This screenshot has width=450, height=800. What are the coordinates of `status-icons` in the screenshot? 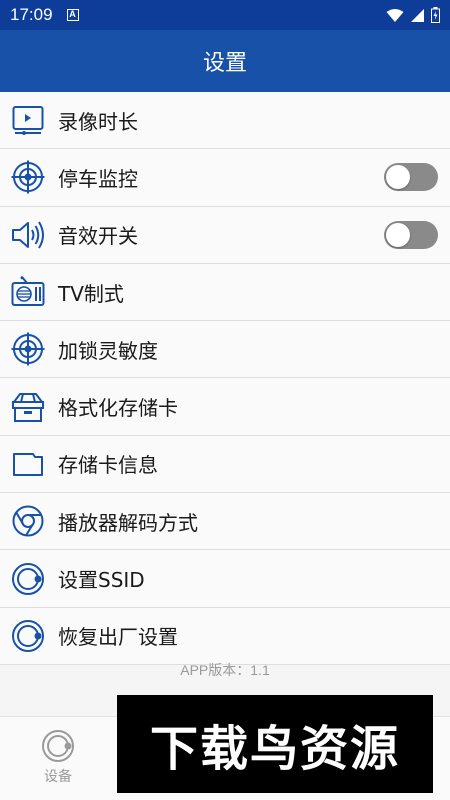 It's located at (413, 15).